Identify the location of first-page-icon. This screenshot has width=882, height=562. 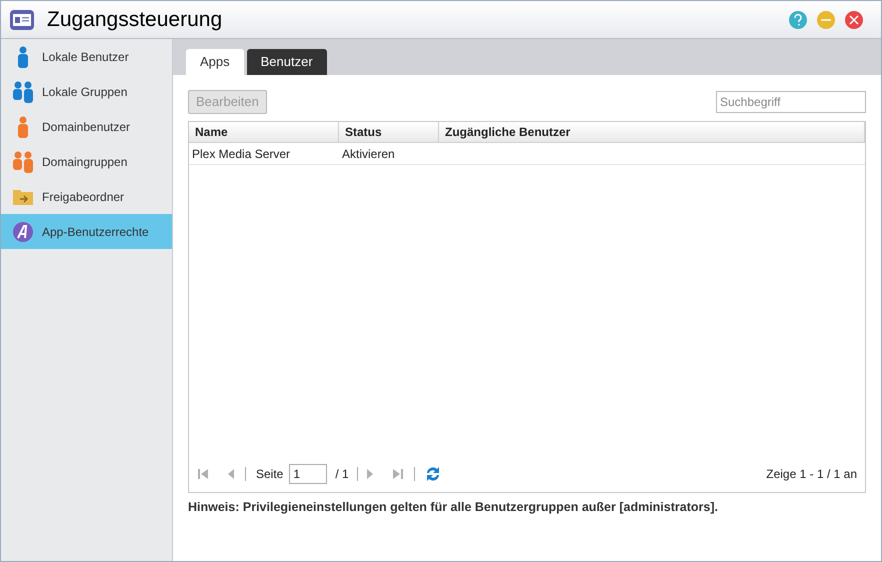
(203, 474).